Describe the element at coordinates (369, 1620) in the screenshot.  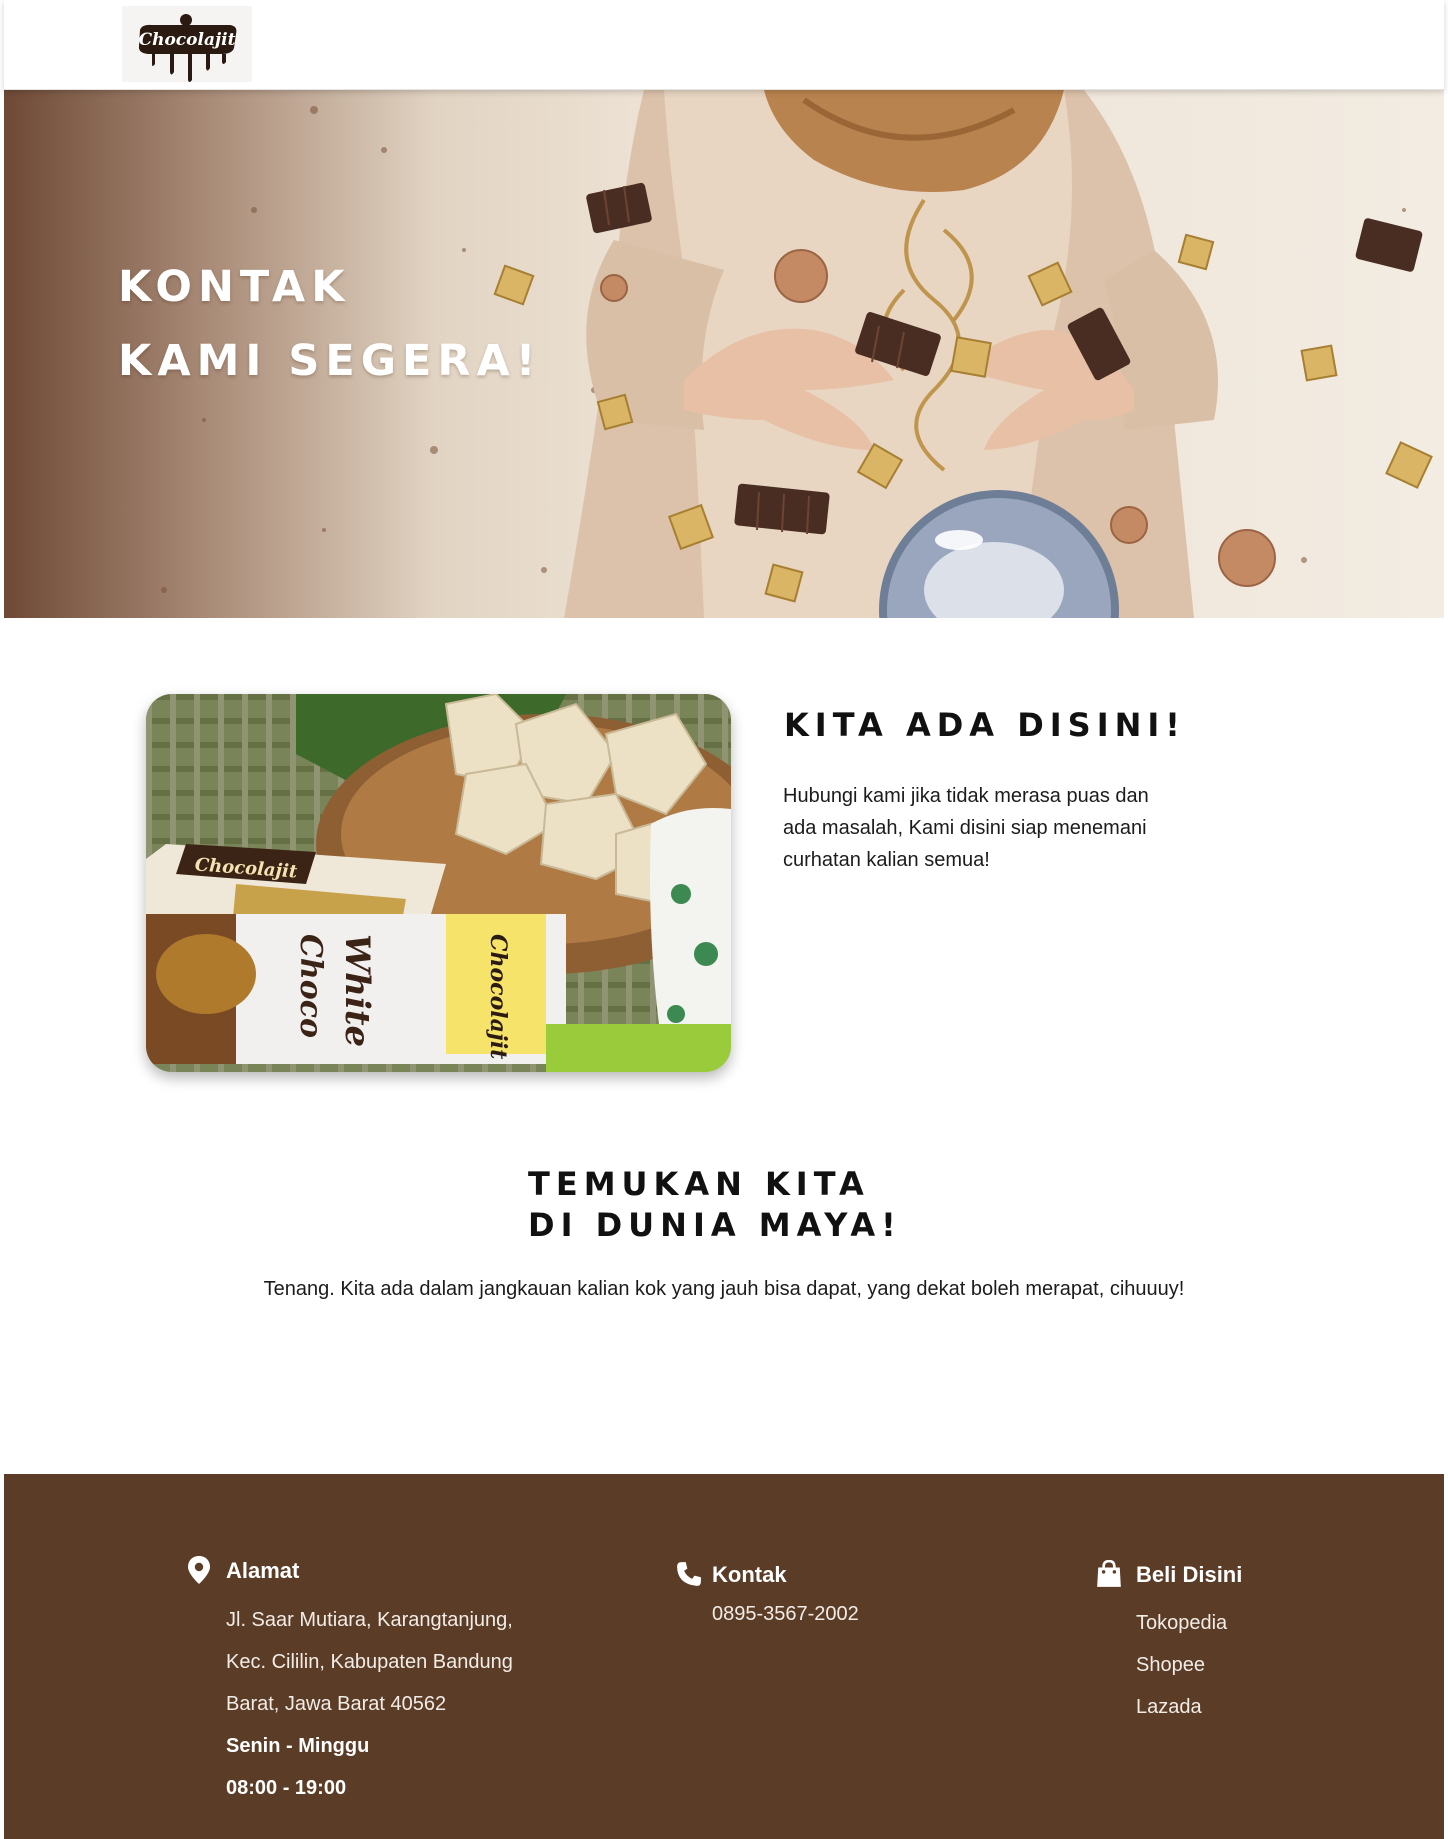
I see `address-line-1: Jl. Saar Mutiara, Karangtanjung,` at that location.